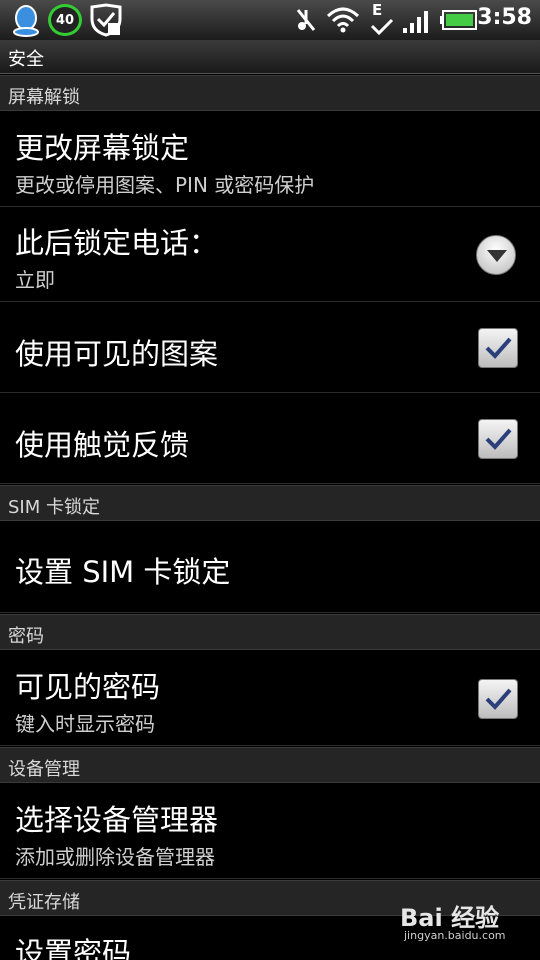 The image size is (540, 960). What do you see at coordinates (165, 185) in the screenshot?
I see `item-summary: 更改或停用图案、PIN 或密码保护` at bounding box center [165, 185].